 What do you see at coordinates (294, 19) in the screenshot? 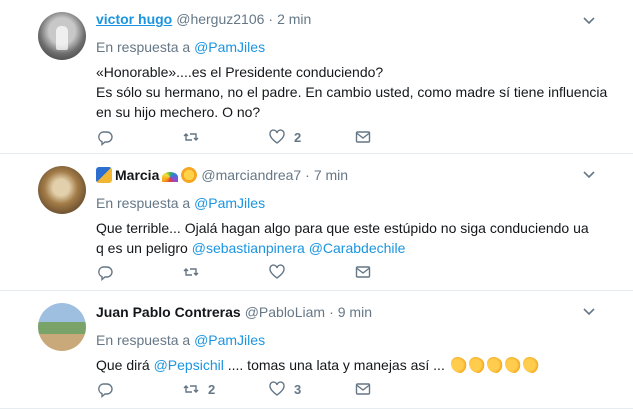
I see `timestamp: 2 min` at bounding box center [294, 19].